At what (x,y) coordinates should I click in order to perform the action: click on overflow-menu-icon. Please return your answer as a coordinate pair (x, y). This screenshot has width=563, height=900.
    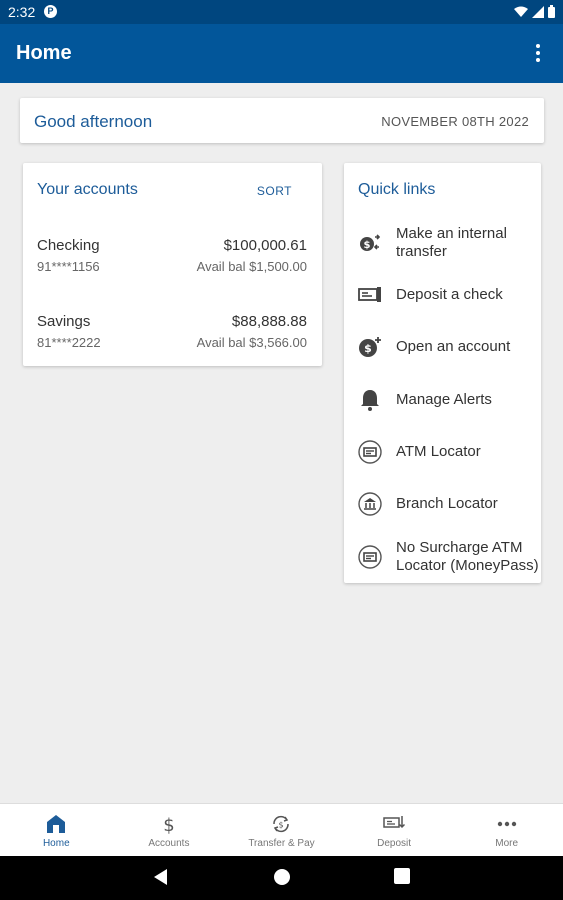
    Looking at the image, I should click on (538, 53).